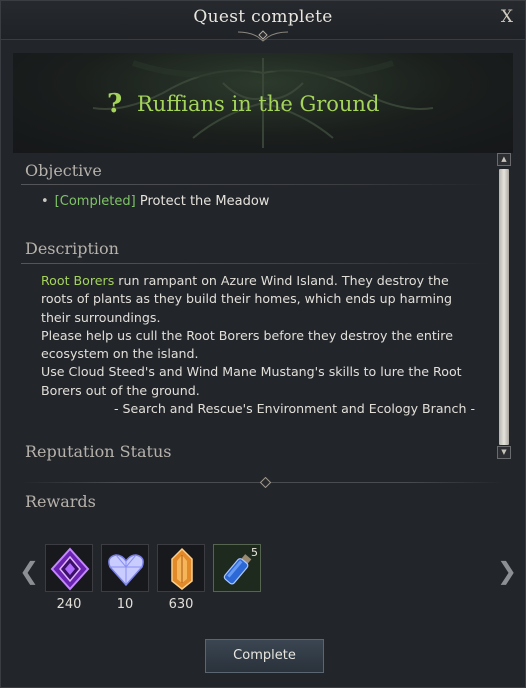  What do you see at coordinates (256, 184) in the screenshot?
I see `objective-underline` at bounding box center [256, 184].